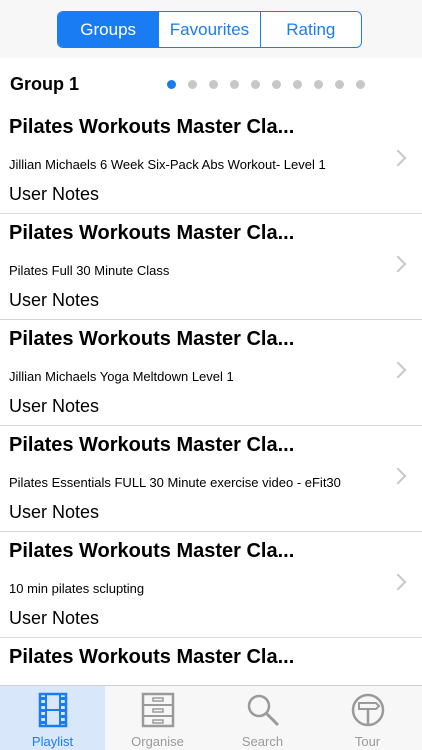 Image resolution: width=422 pixels, height=750 pixels. What do you see at coordinates (367, 741) in the screenshot?
I see `tab-label: Tour` at bounding box center [367, 741].